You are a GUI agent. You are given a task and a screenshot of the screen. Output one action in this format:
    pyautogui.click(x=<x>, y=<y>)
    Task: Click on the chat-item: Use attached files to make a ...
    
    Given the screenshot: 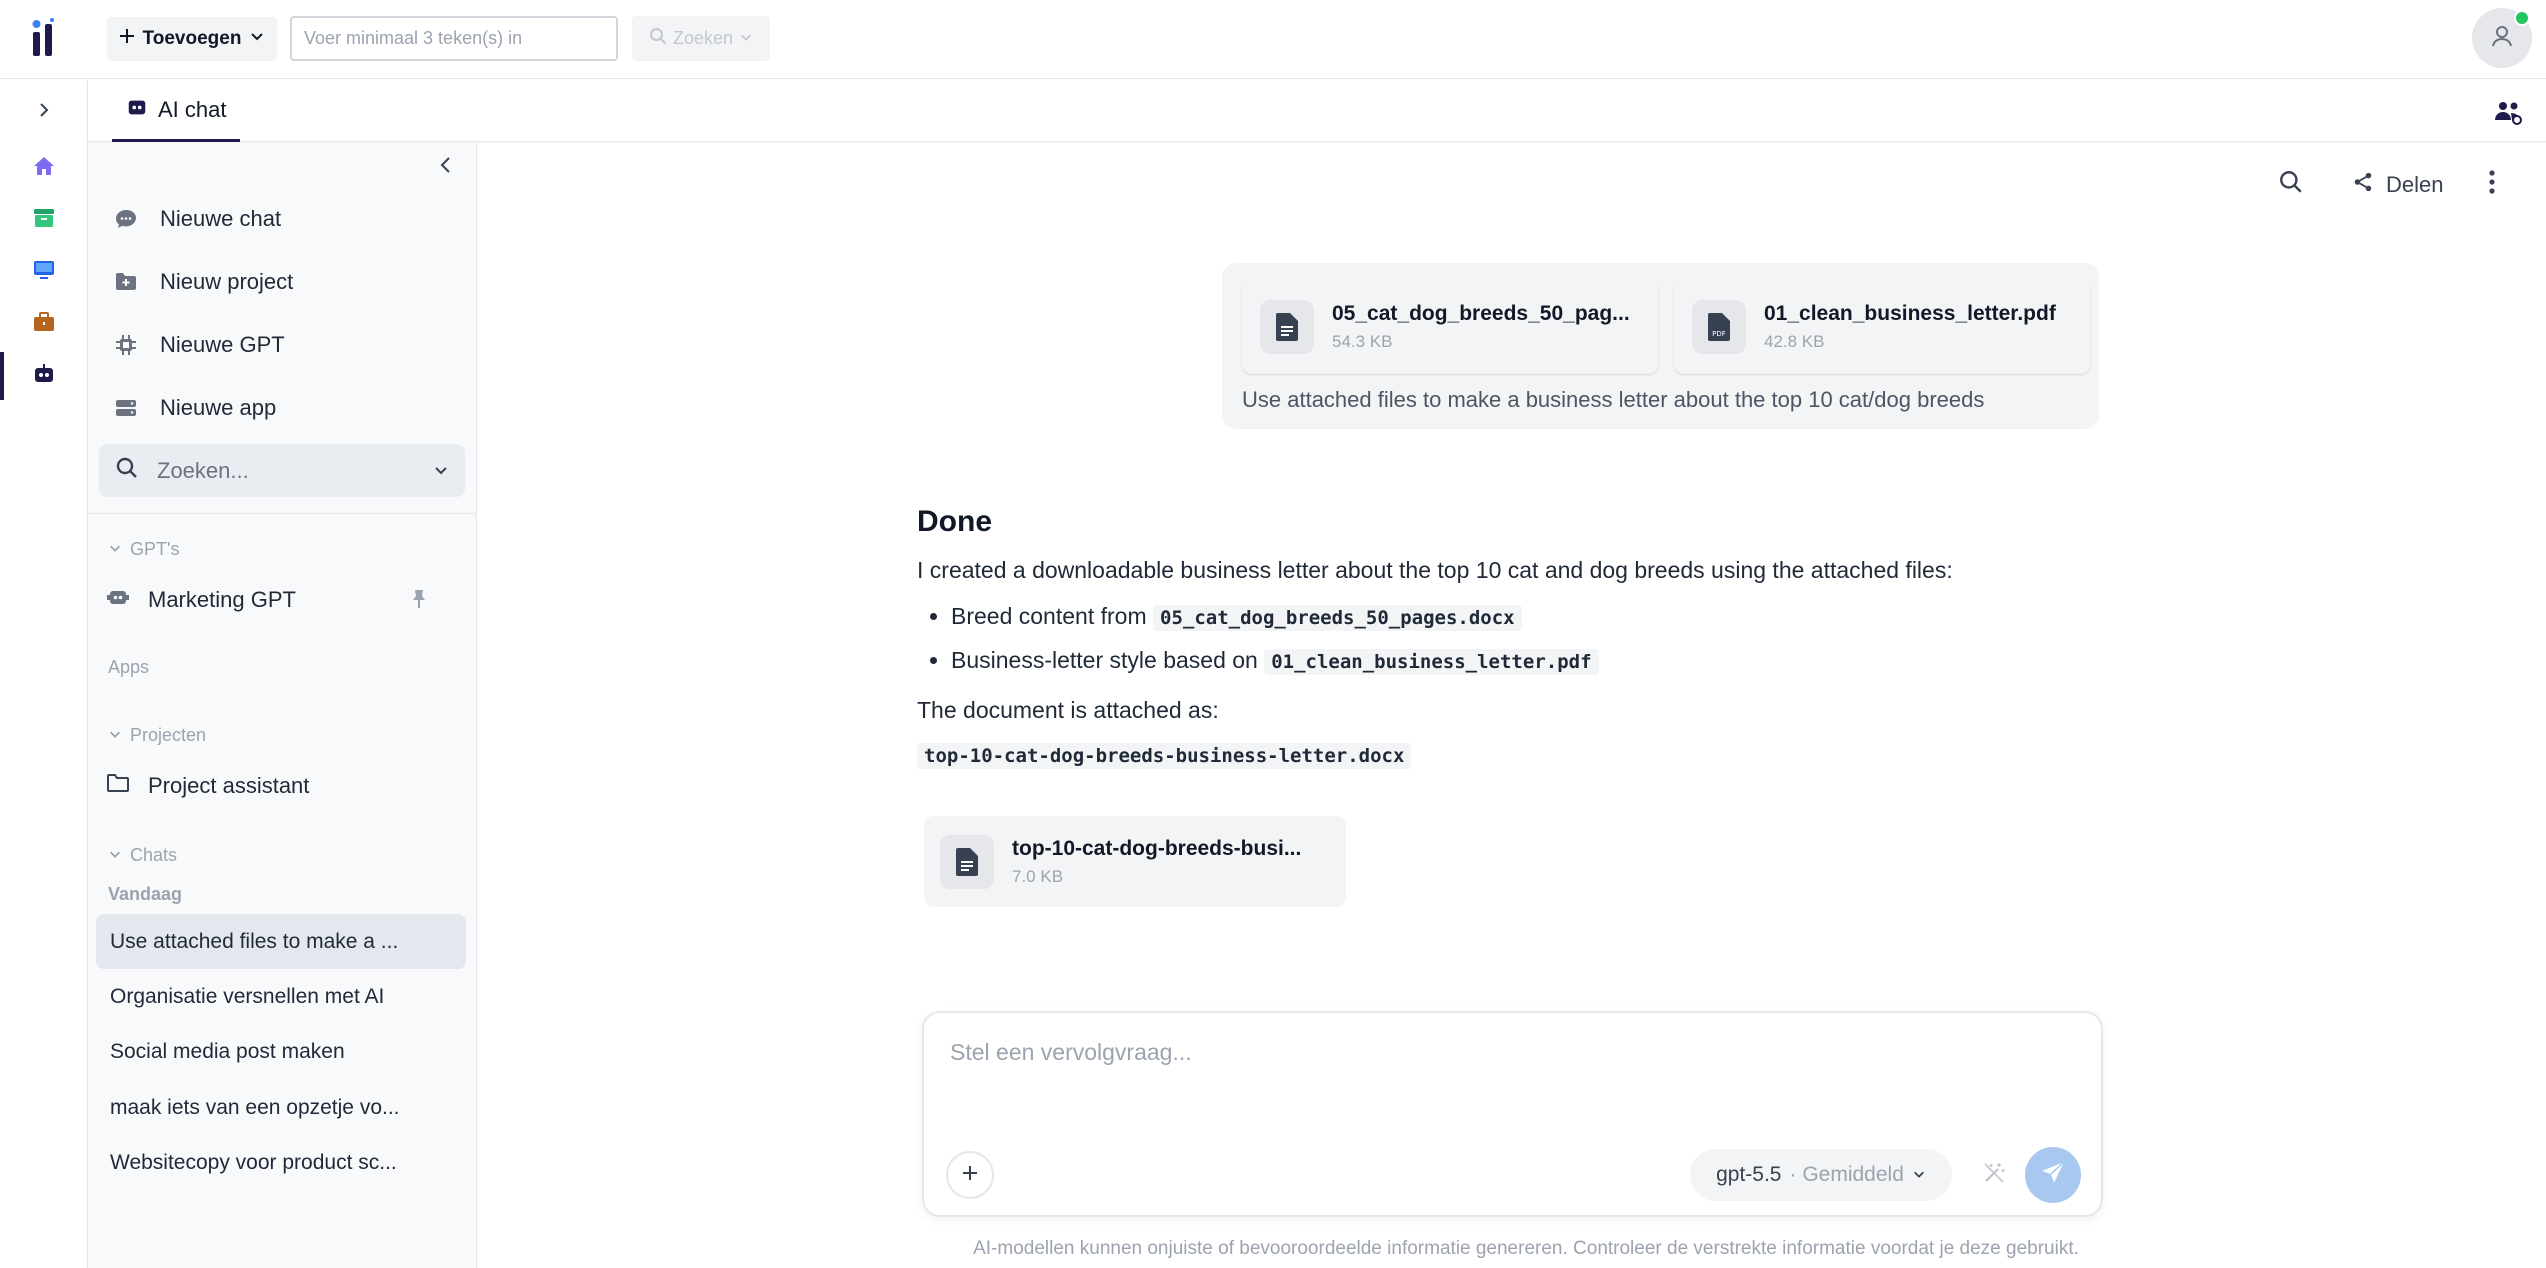 What is the action you would take?
    pyautogui.click(x=281, y=941)
    